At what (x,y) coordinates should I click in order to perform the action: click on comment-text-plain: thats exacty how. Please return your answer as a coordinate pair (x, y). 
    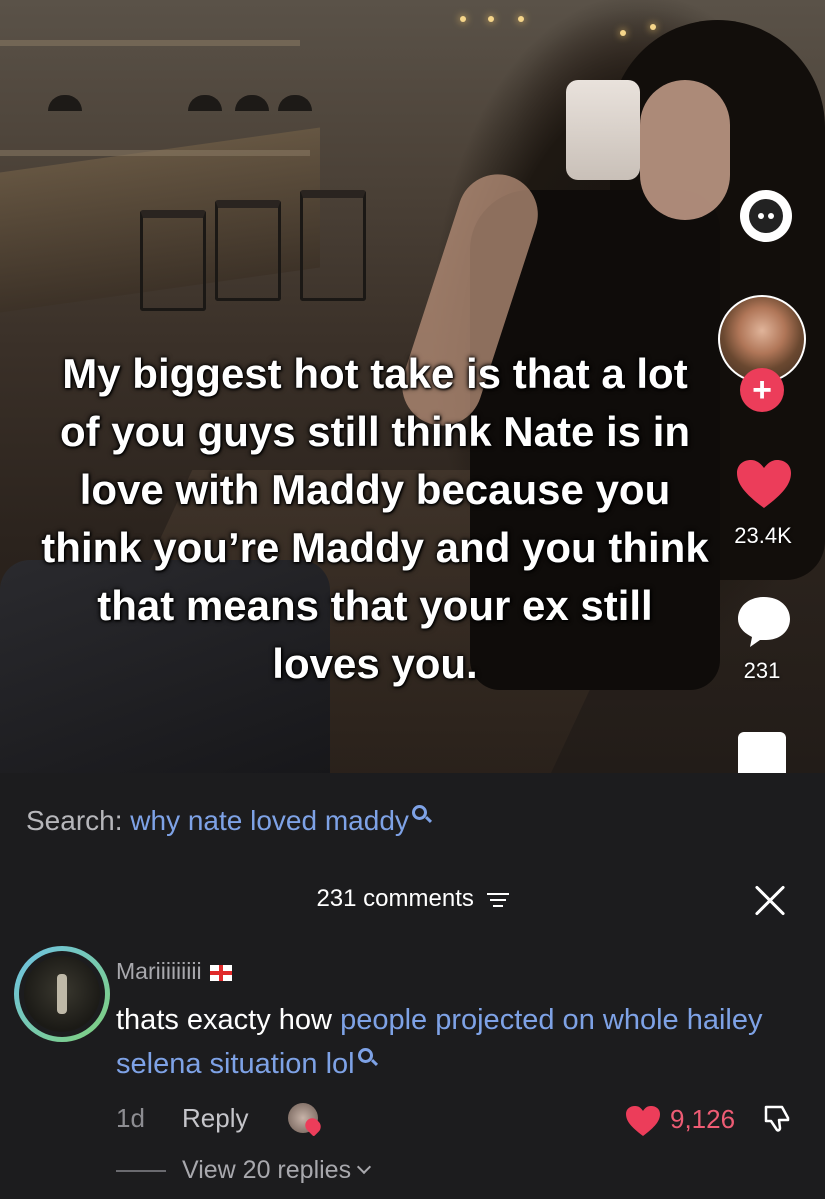
    Looking at the image, I should click on (228, 1020).